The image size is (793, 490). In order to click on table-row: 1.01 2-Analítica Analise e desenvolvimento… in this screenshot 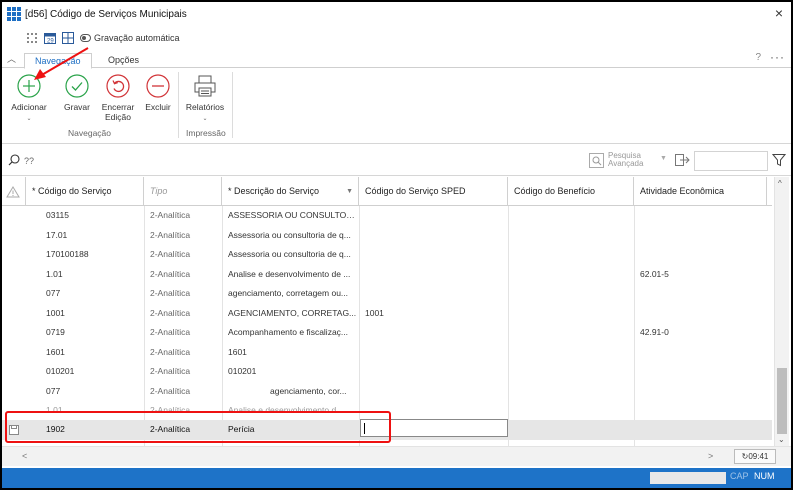, I will do `click(387, 275)`.